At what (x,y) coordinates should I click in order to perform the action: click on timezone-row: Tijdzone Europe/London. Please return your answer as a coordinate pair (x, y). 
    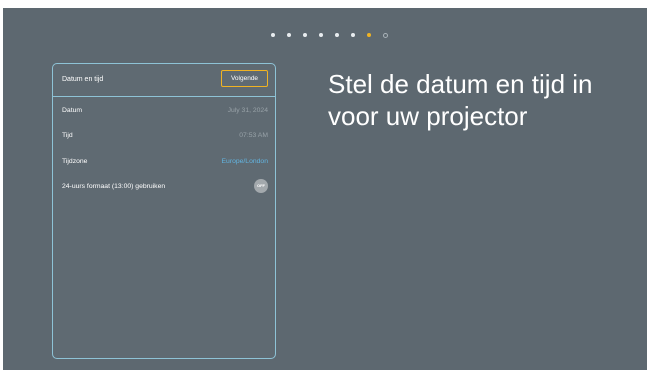
    Looking at the image, I should click on (165, 162).